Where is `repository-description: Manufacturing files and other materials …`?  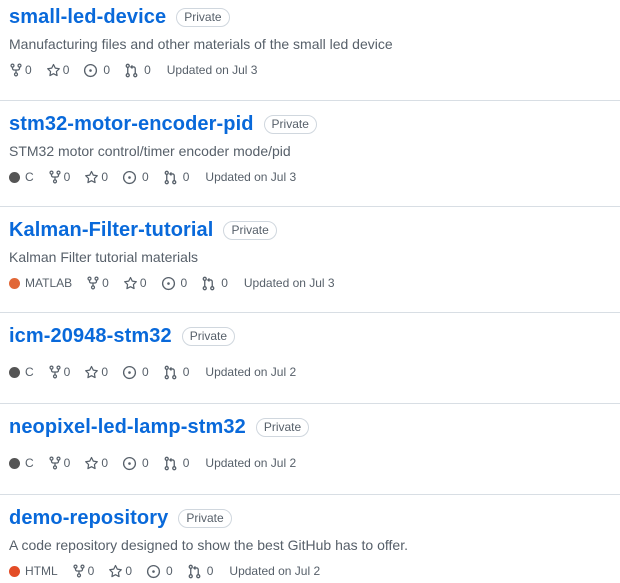
repository-description: Manufacturing files and other materials … is located at coordinates (201, 44).